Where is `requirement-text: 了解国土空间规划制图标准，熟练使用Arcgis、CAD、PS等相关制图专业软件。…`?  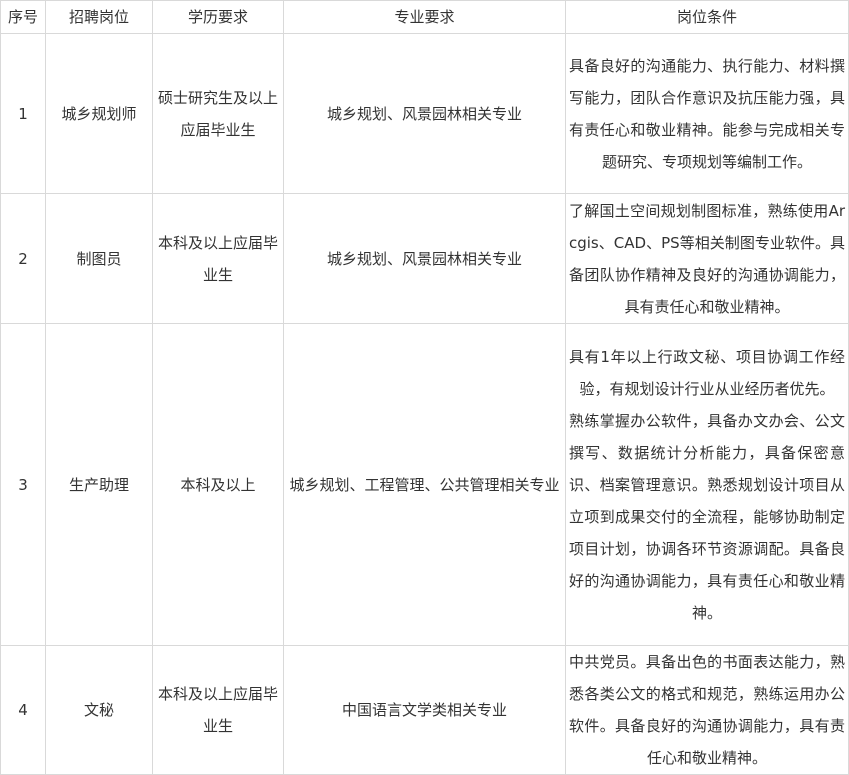
requirement-text: 了解国土空间规划制图标准，熟练使用Arcgis、CAD、PS等相关制图专业软件。… is located at coordinates (707, 258).